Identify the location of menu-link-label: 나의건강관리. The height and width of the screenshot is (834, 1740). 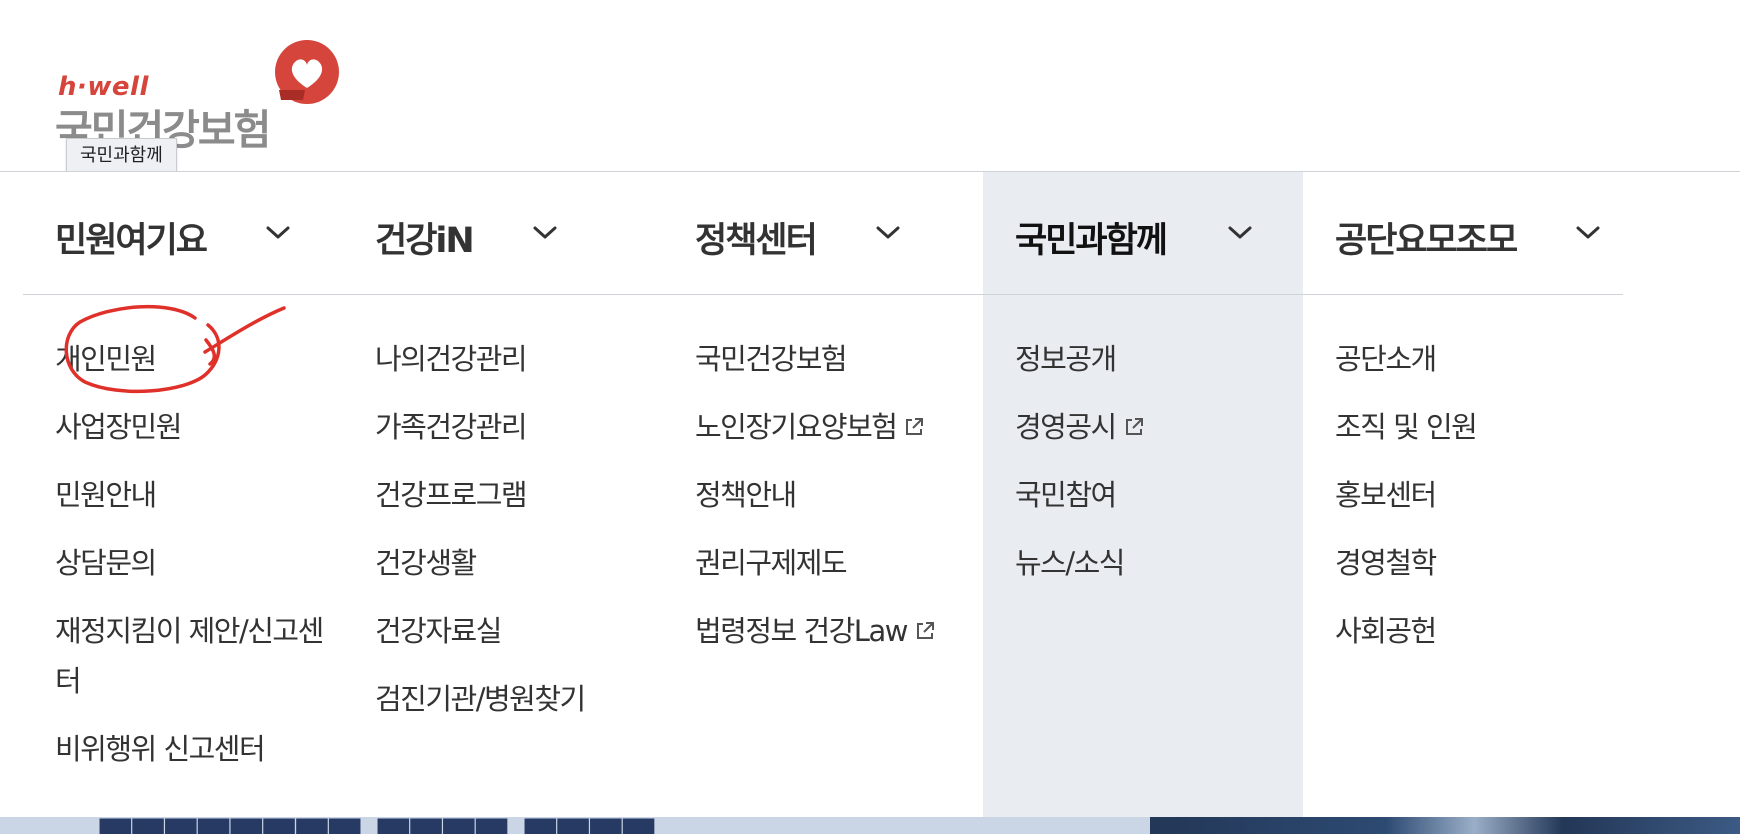
(451, 359).